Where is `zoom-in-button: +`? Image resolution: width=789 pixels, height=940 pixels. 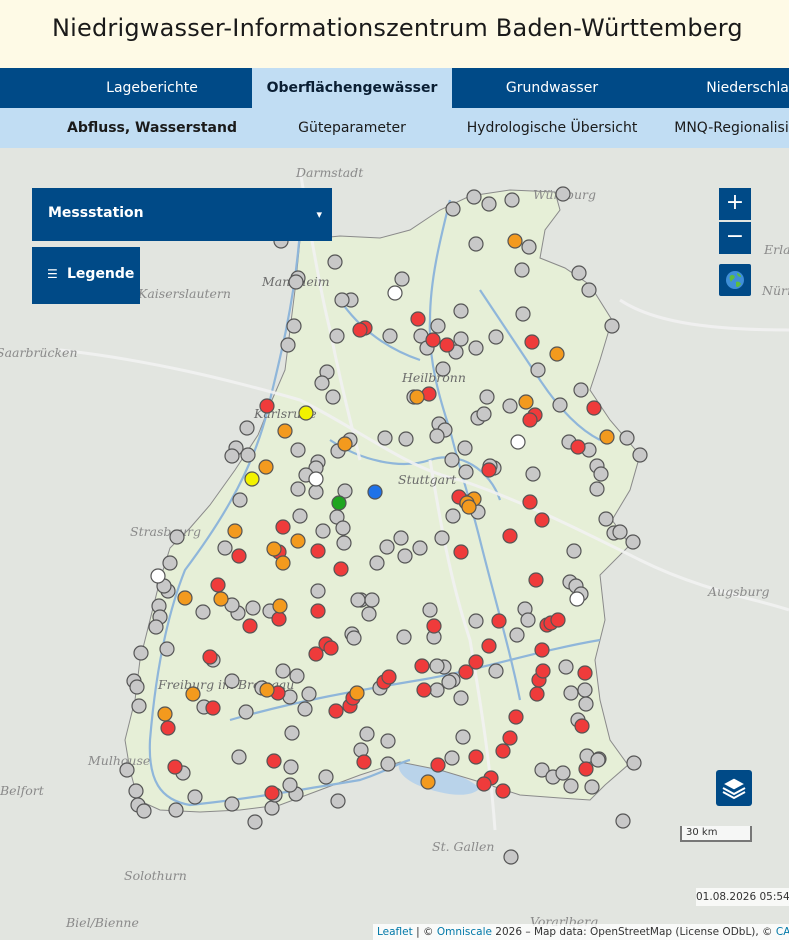 zoom-in-button: + is located at coordinates (735, 204).